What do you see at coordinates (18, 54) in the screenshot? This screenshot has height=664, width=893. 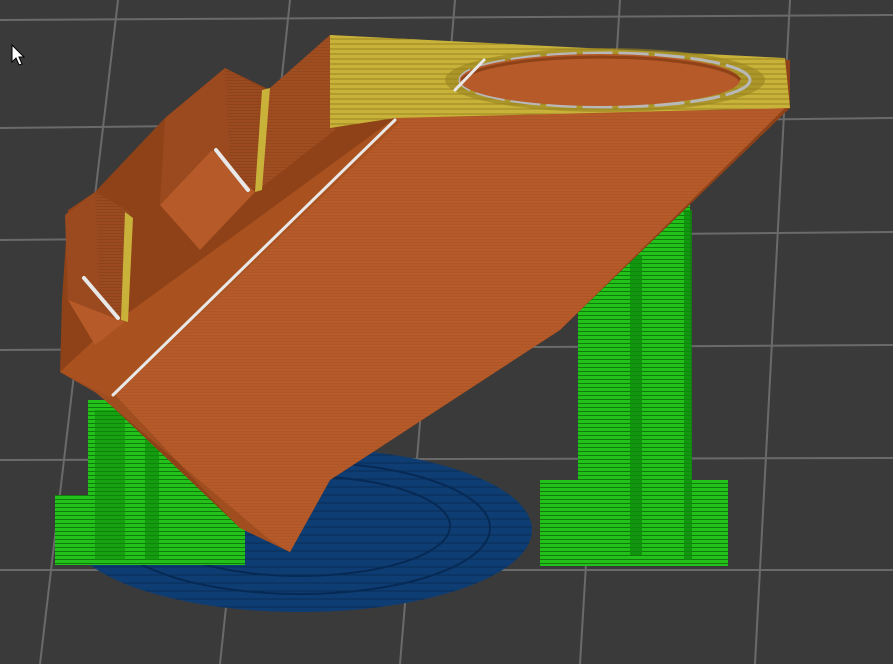 I see `arrow-pointer-icon` at bounding box center [18, 54].